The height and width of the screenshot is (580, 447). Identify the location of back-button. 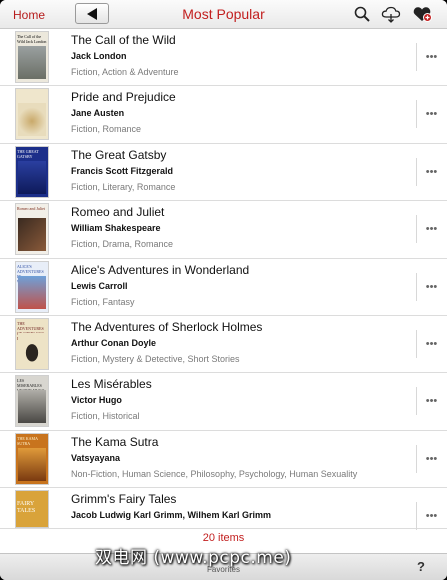
(92, 13).